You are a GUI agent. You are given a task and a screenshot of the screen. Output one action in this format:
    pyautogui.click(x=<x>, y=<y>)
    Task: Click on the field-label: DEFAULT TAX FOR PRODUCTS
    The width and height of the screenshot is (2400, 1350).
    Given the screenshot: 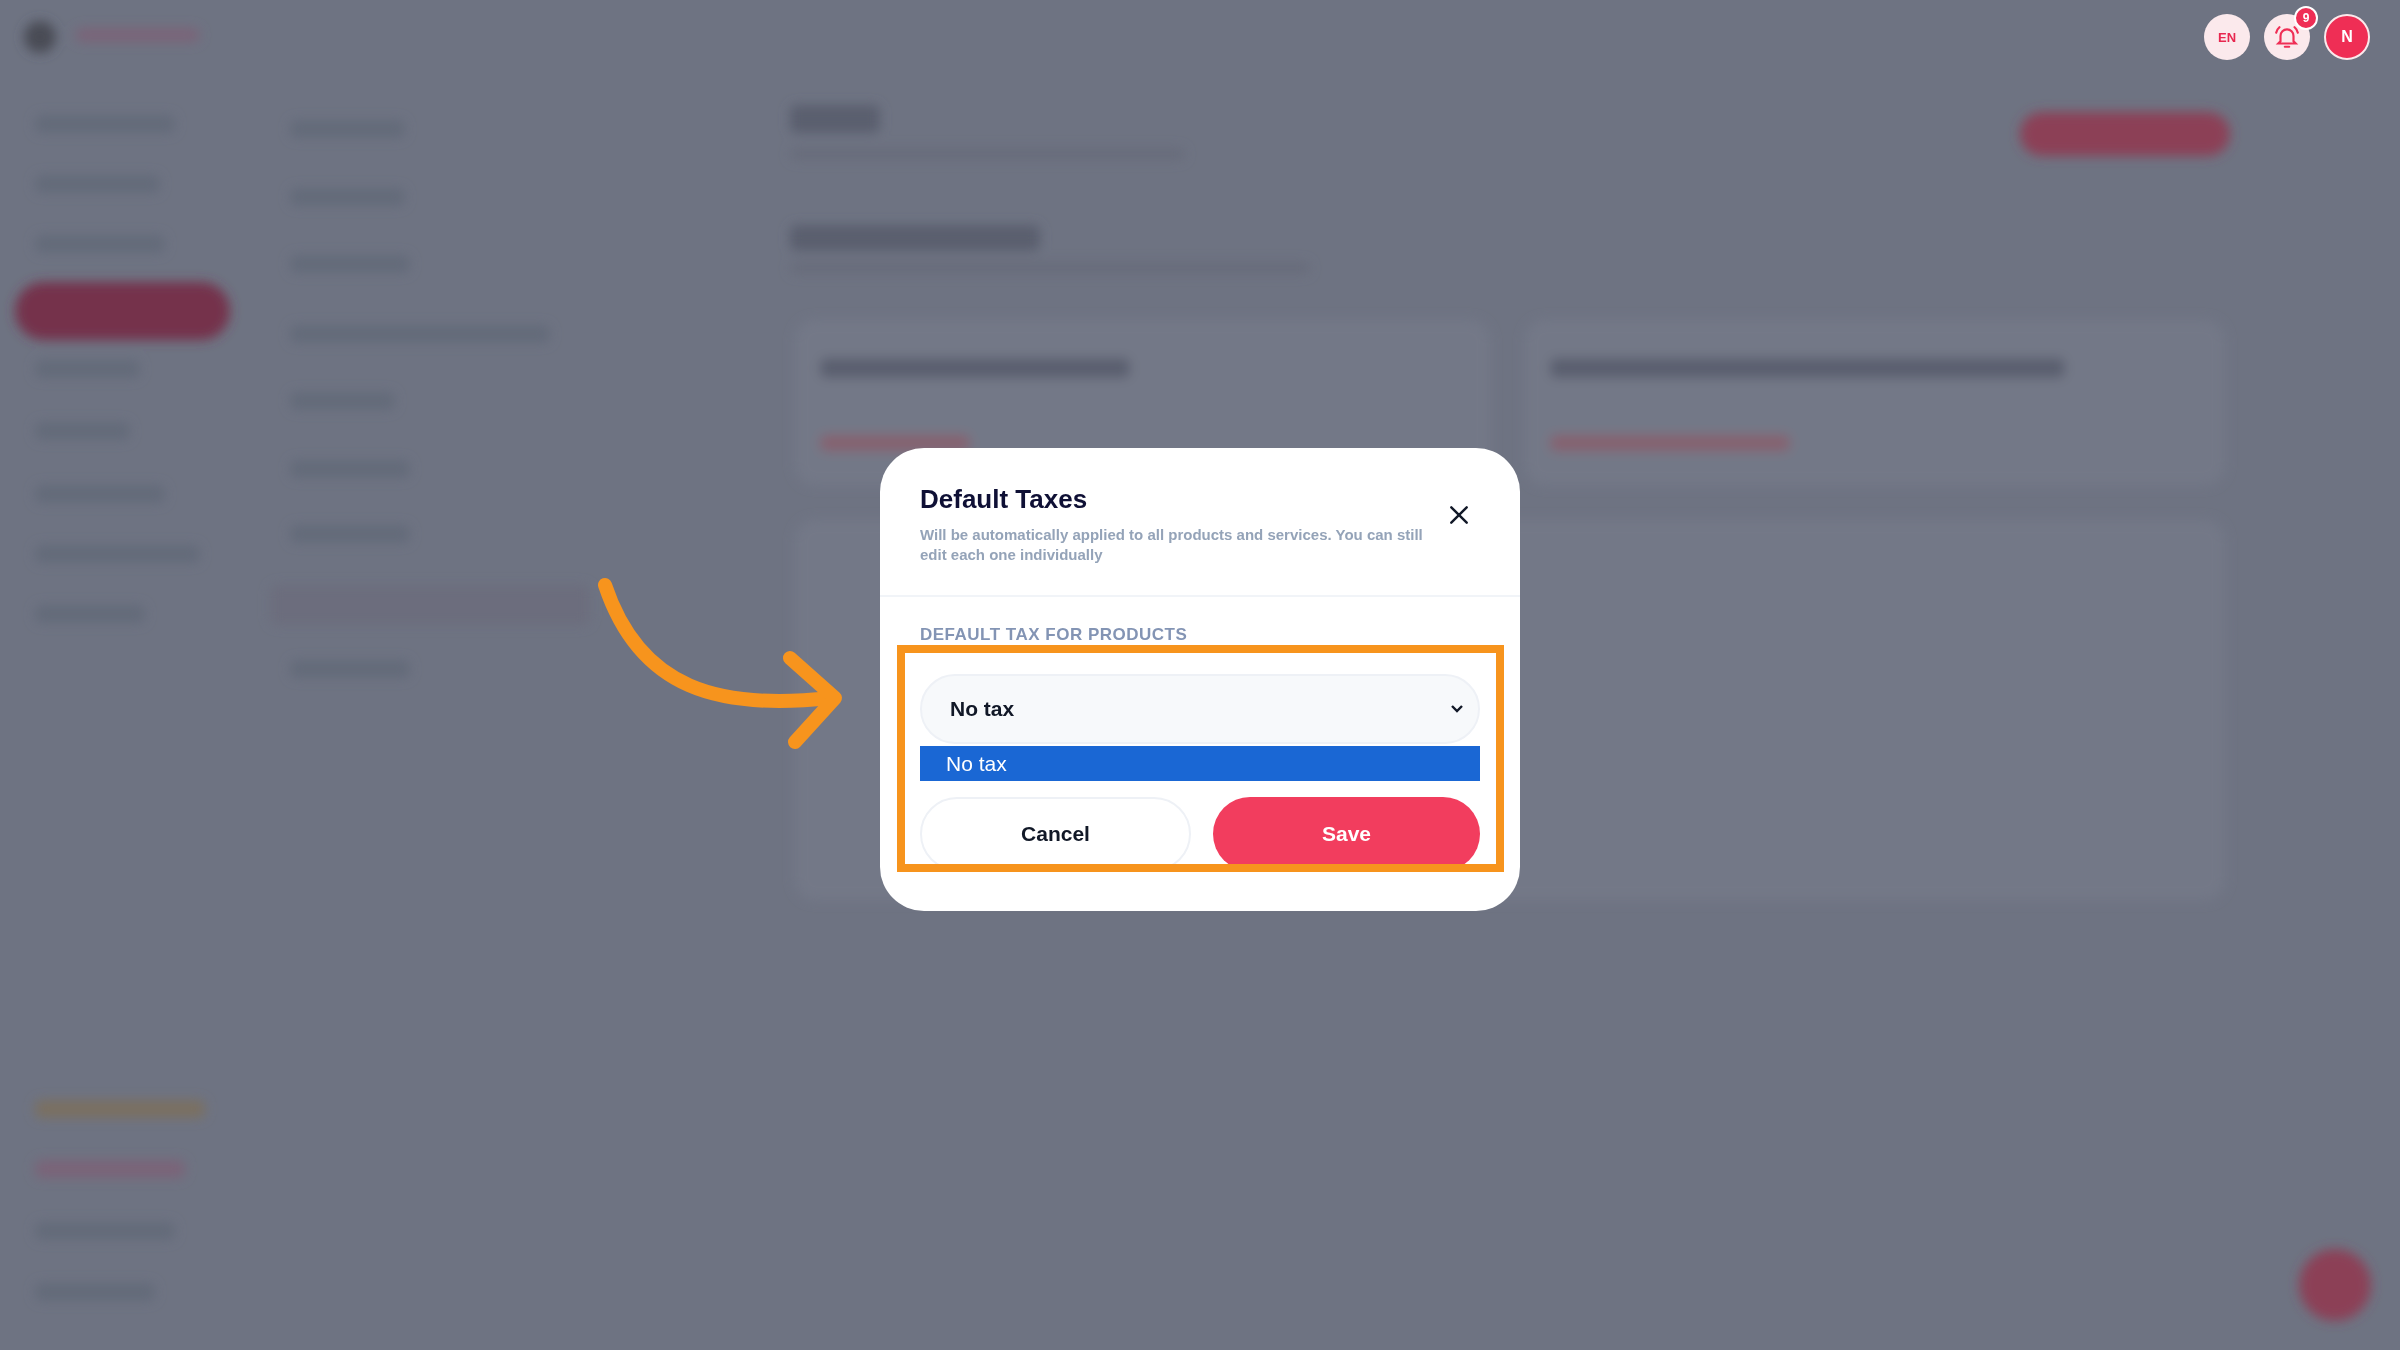 What is the action you would take?
    pyautogui.click(x=1054, y=635)
    